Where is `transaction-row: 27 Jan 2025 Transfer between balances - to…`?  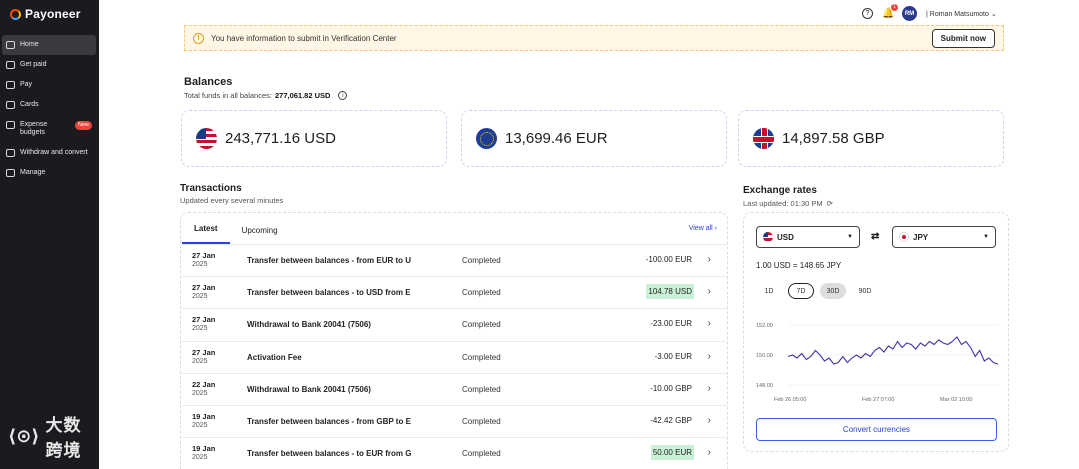 transaction-row: 27 Jan 2025 Transfer between balances - to… is located at coordinates (454, 293).